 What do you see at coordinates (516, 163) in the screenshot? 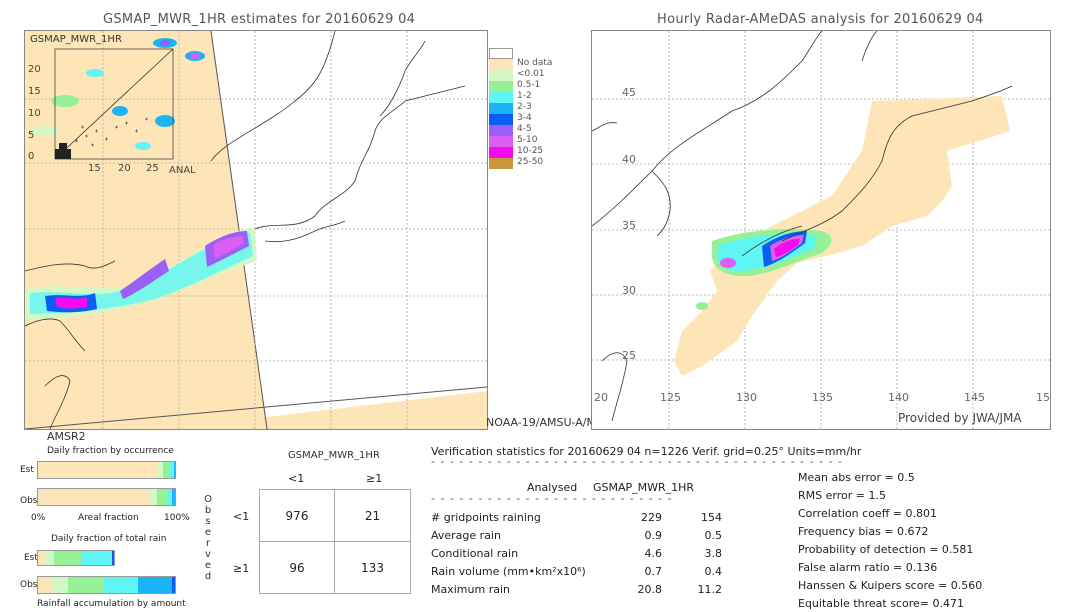
I see `legend-item: 25-50` at bounding box center [516, 163].